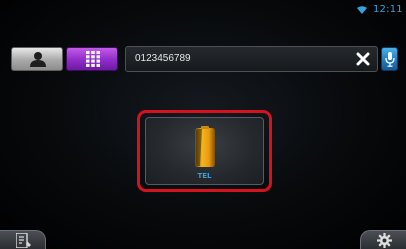  I want to click on menu-button, so click(23, 239).